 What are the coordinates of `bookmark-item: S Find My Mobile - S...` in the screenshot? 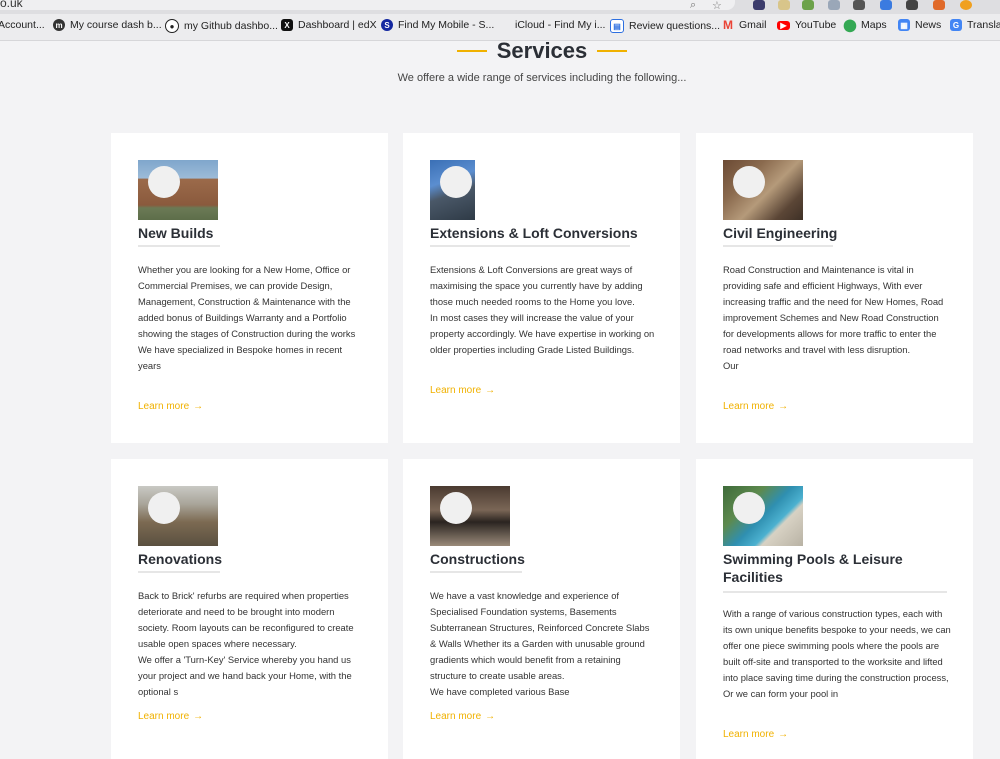 It's located at (437, 25).